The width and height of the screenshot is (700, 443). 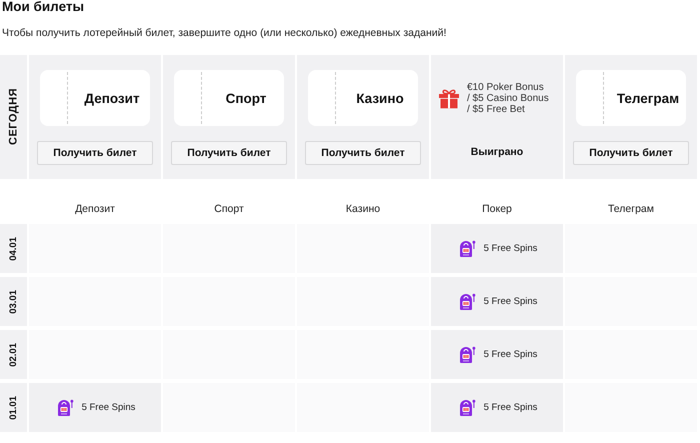 I want to click on prize-text: / $5 Casino Bonus, so click(x=508, y=98).